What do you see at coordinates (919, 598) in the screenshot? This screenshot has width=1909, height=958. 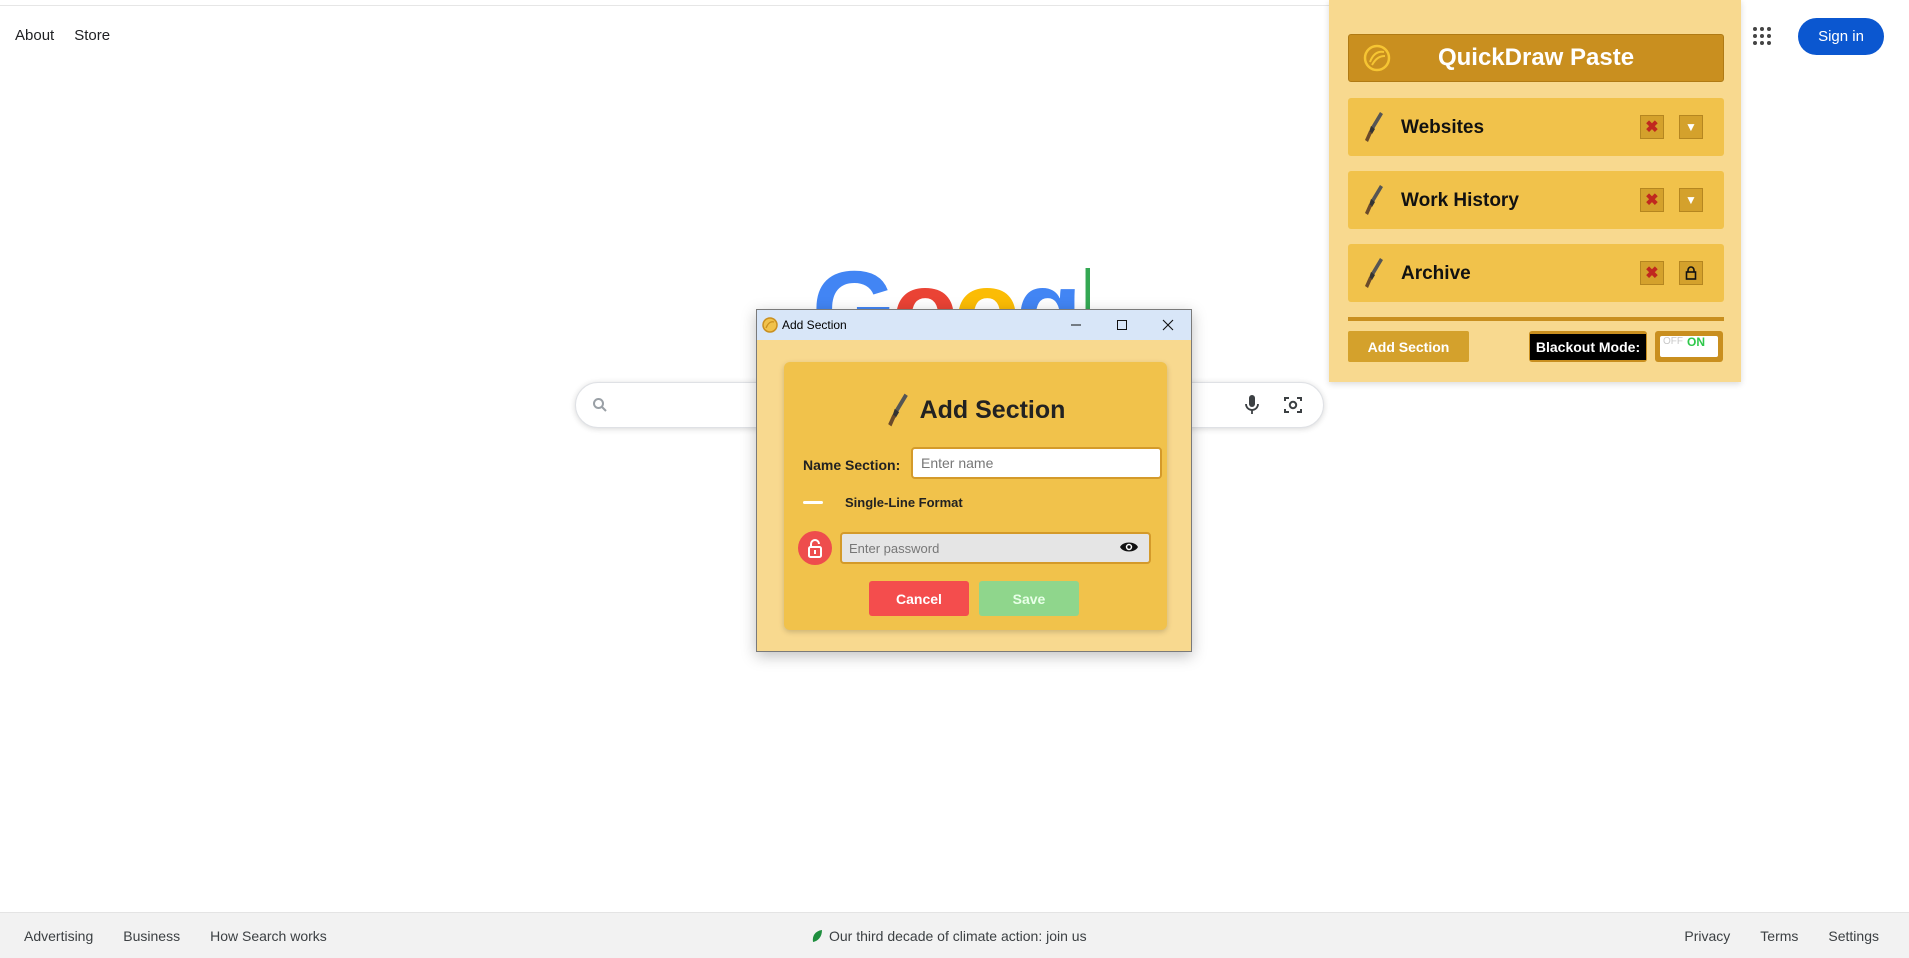 I see `cancel-button: Cancel` at bounding box center [919, 598].